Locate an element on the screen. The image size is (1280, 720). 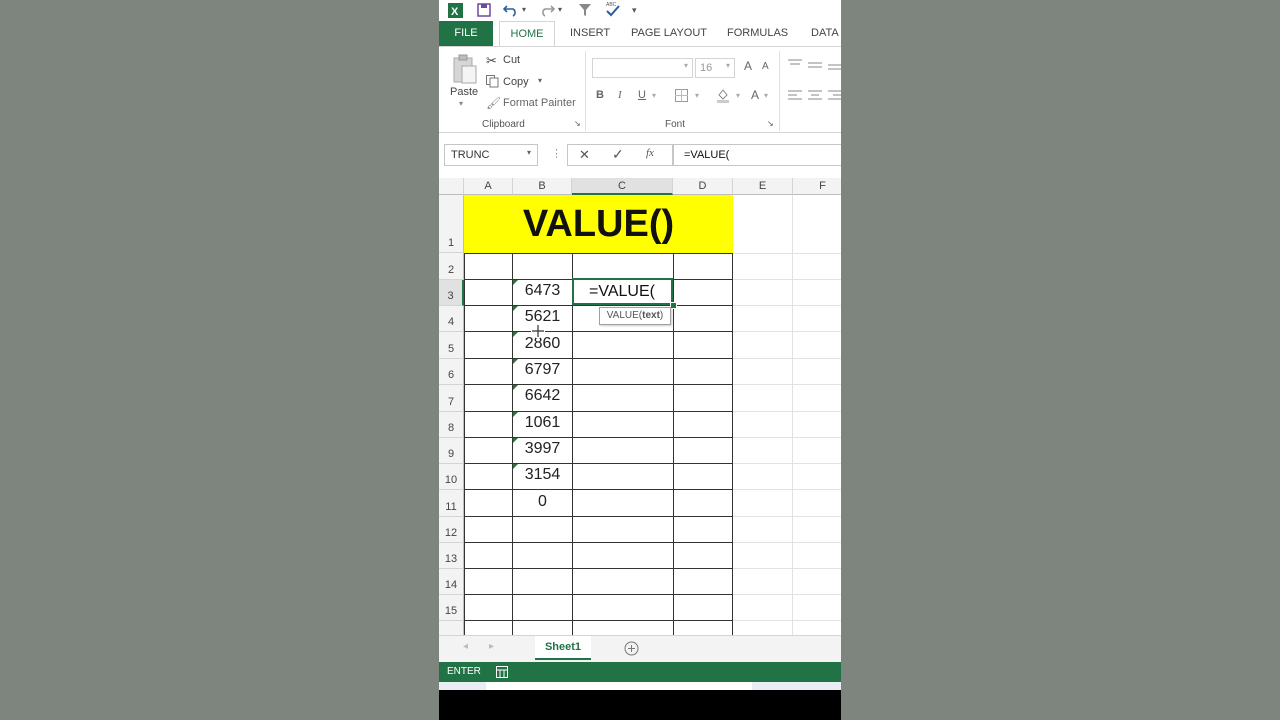
col-header-a: A is located at coordinates (488, 186).